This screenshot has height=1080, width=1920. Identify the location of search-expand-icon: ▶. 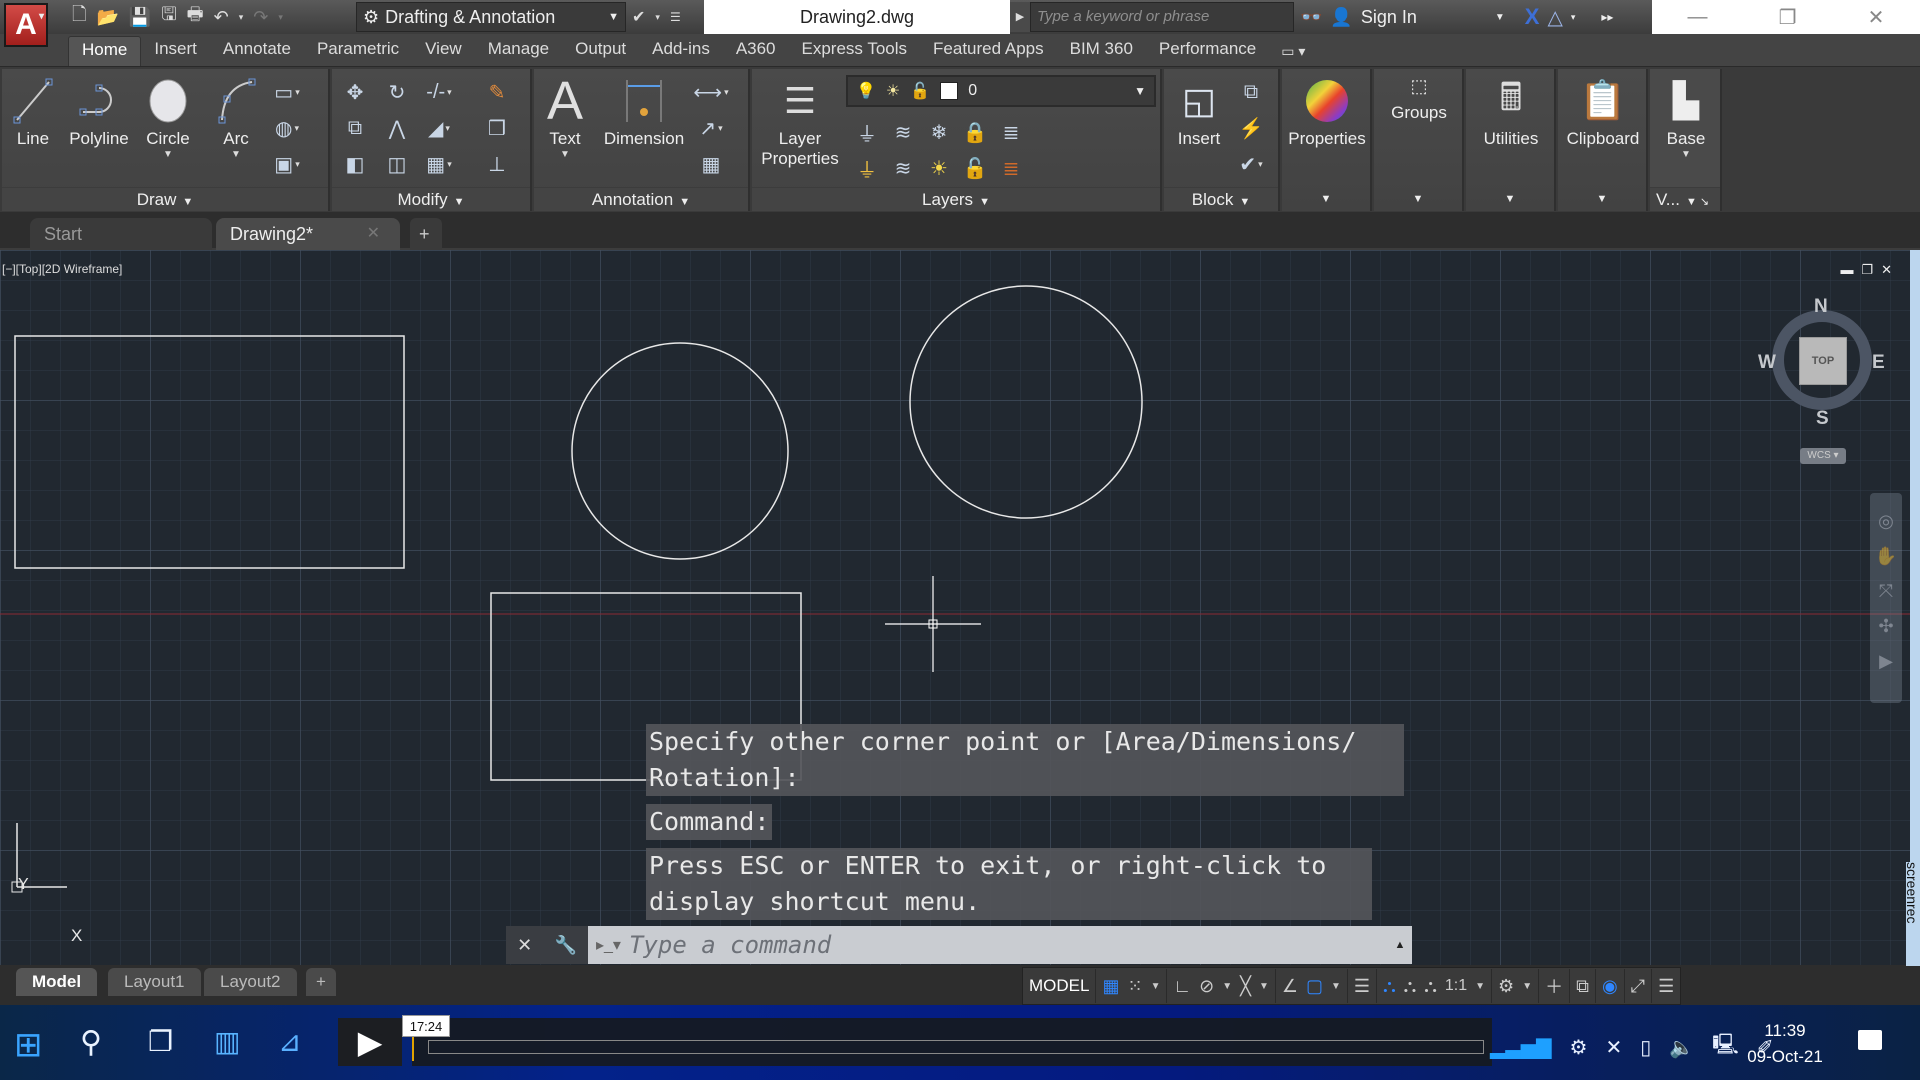
(1020, 17).